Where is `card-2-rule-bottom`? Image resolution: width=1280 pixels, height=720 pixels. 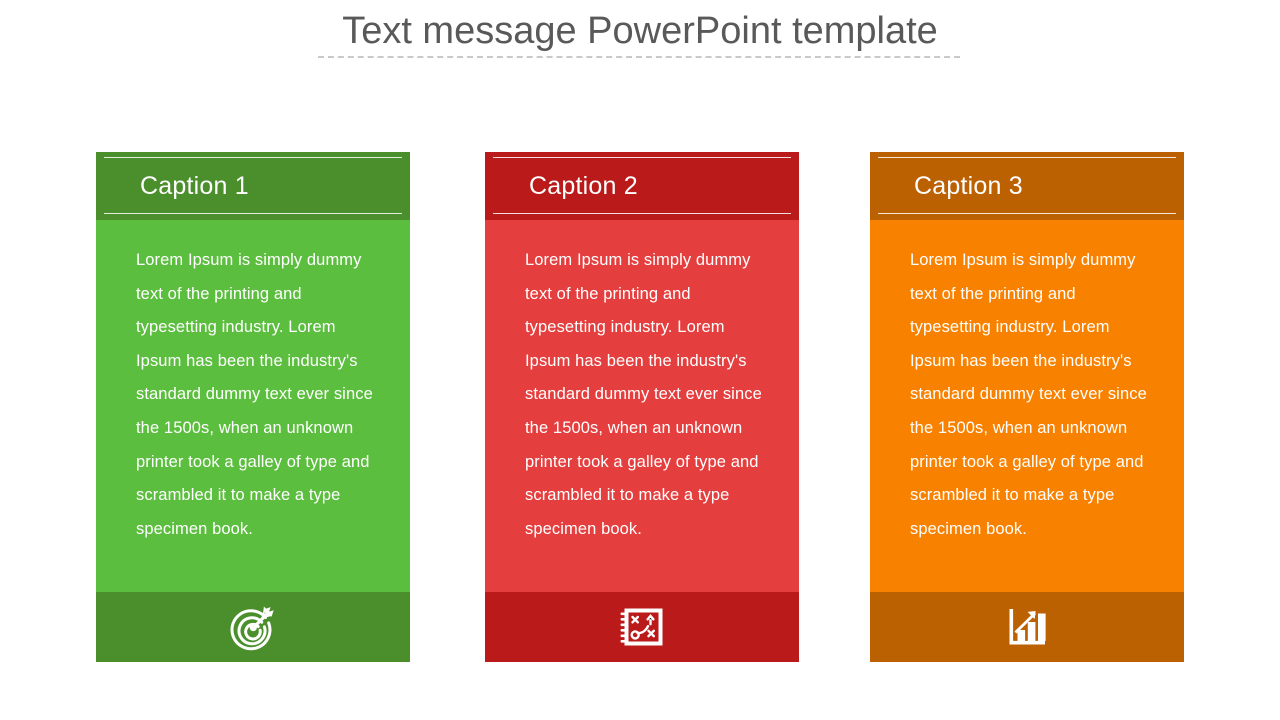
card-2-rule-bottom is located at coordinates (642, 213).